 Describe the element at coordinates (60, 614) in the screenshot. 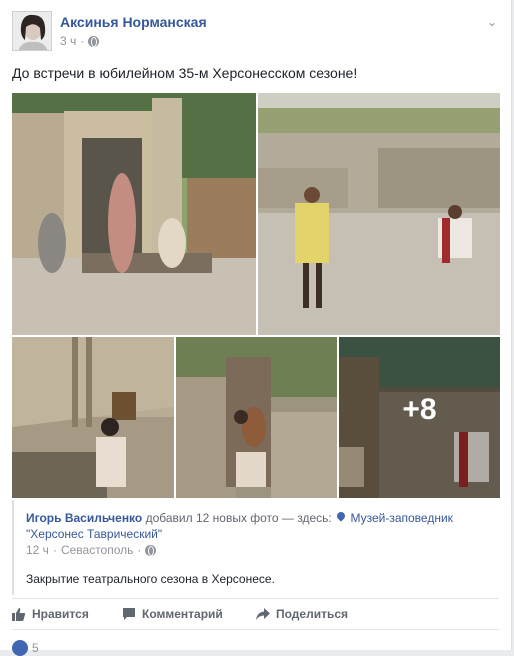

I see `like-label: Нравится` at that location.